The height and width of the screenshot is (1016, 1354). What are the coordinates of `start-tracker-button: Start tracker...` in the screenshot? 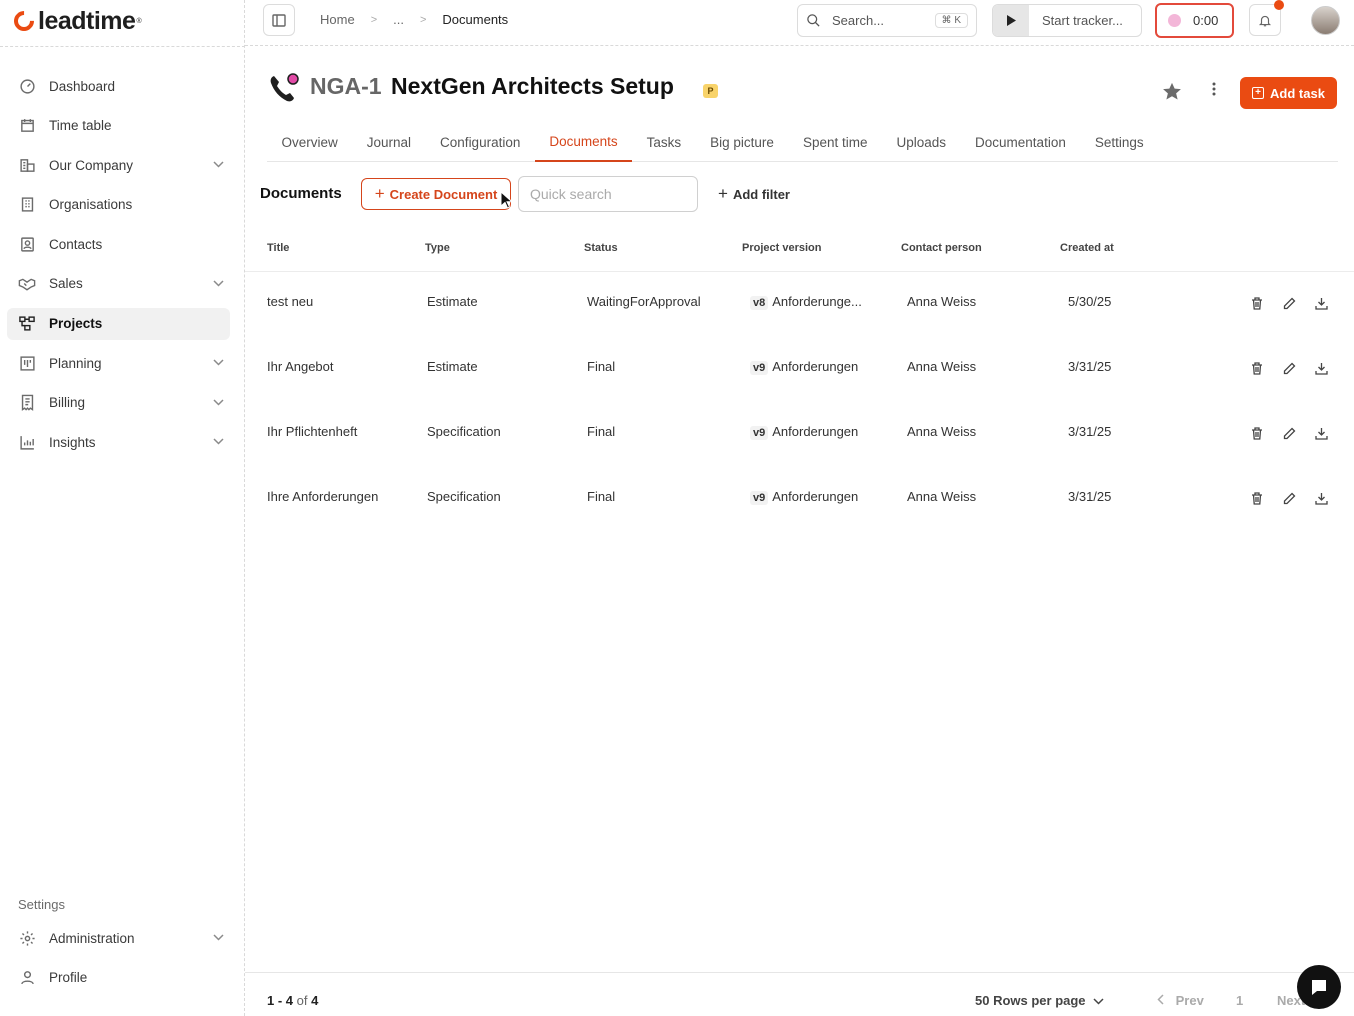 It's located at (1067, 20).